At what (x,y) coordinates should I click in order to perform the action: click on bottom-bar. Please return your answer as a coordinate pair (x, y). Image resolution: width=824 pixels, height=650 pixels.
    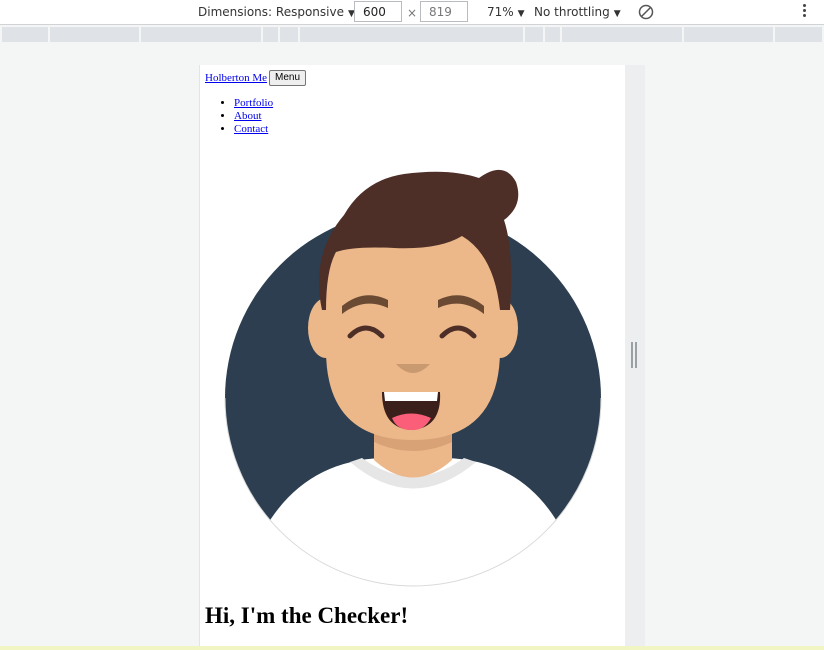
    Looking at the image, I should click on (412, 648).